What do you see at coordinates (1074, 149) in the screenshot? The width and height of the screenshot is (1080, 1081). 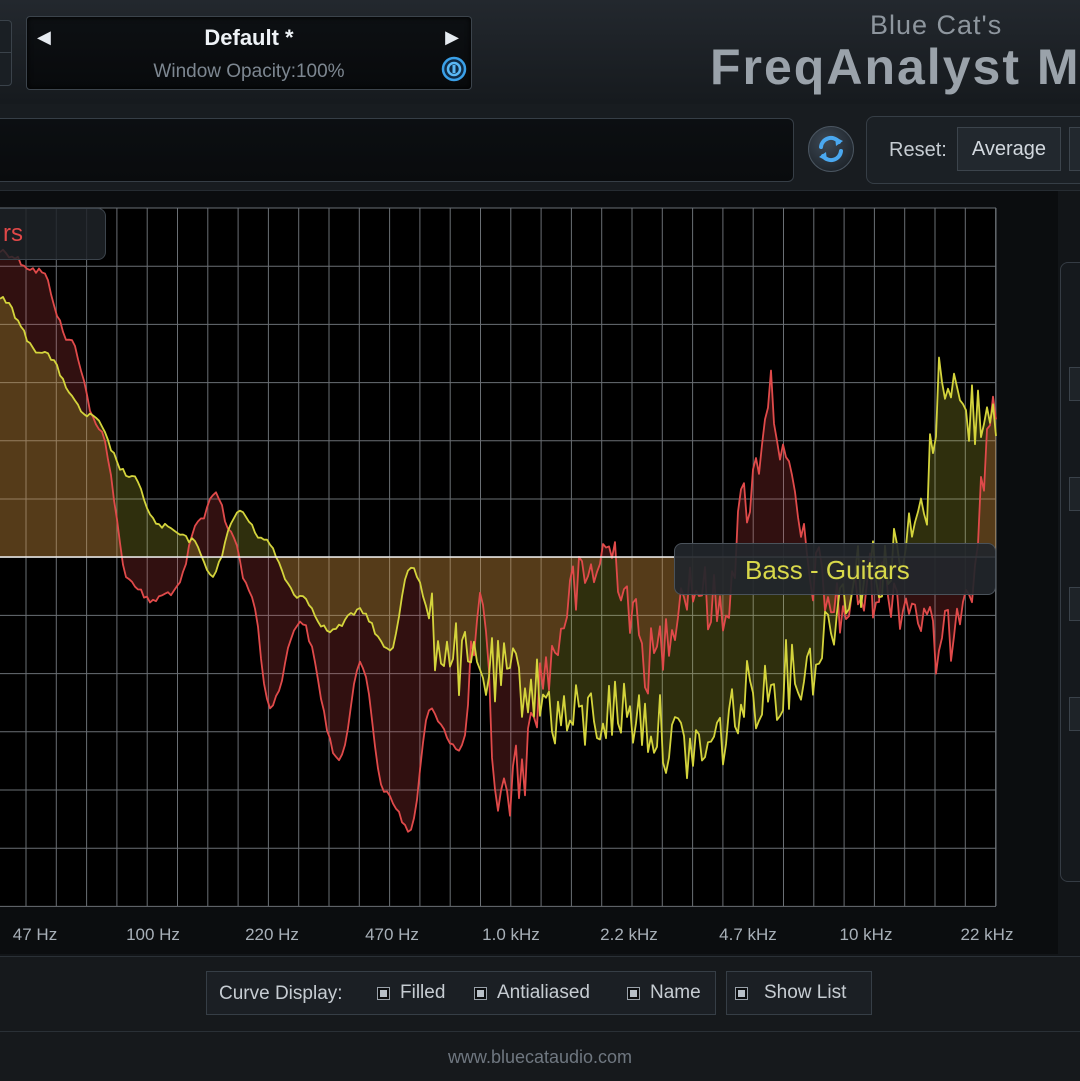 I see `reset-extra-button` at bounding box center [1074, 149].